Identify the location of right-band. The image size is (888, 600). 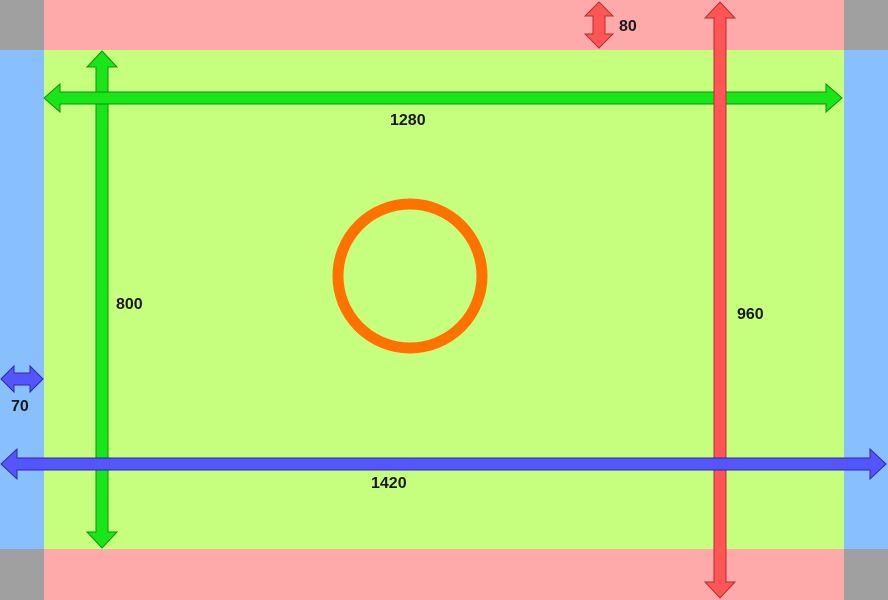
(866, 299).